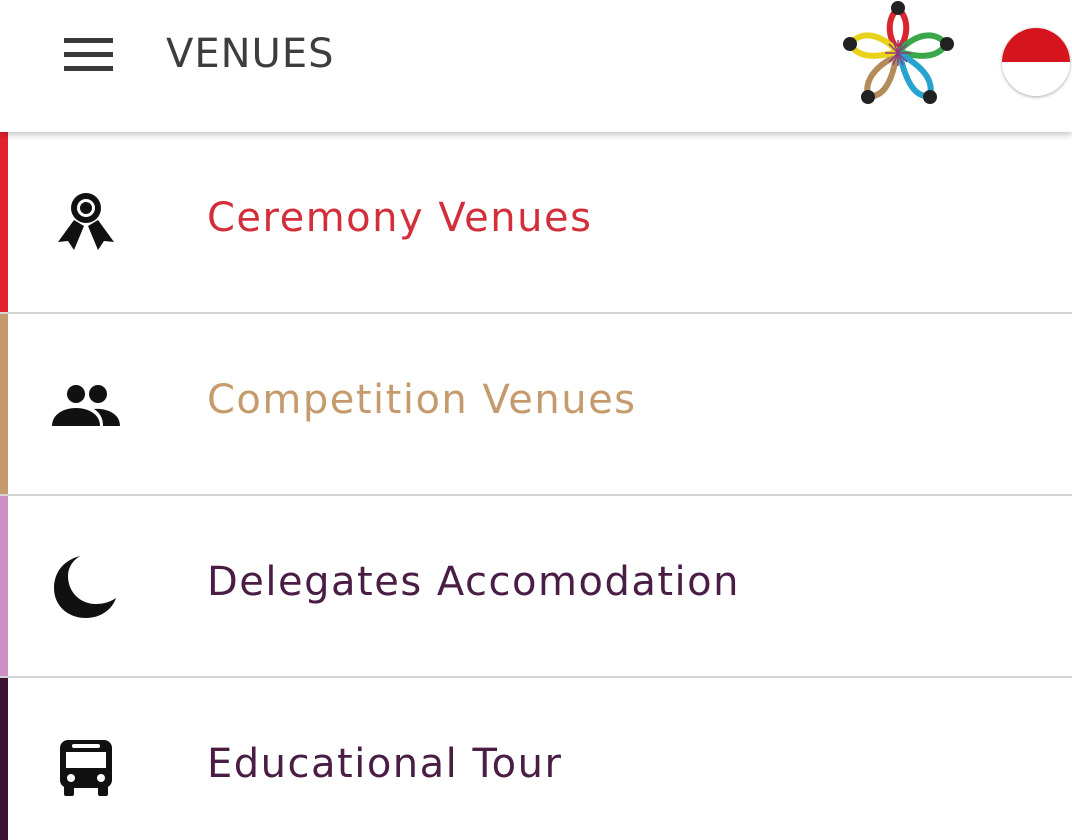 This screenshot has height=840, width=1072. What do you see at coordinates (88, 56) in the screenshot?
I see `hamburger-menu-icon` at bounding box center [88, 56].